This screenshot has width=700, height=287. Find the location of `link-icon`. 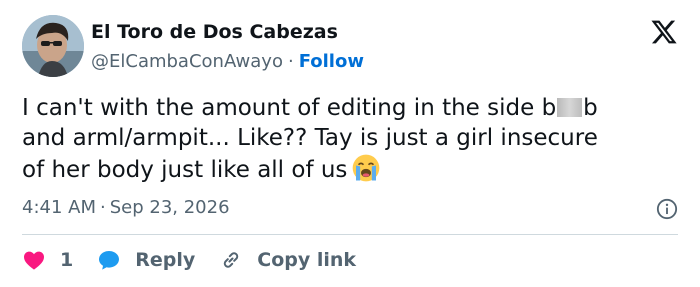

link-icon is located at coordinates (231, 260).